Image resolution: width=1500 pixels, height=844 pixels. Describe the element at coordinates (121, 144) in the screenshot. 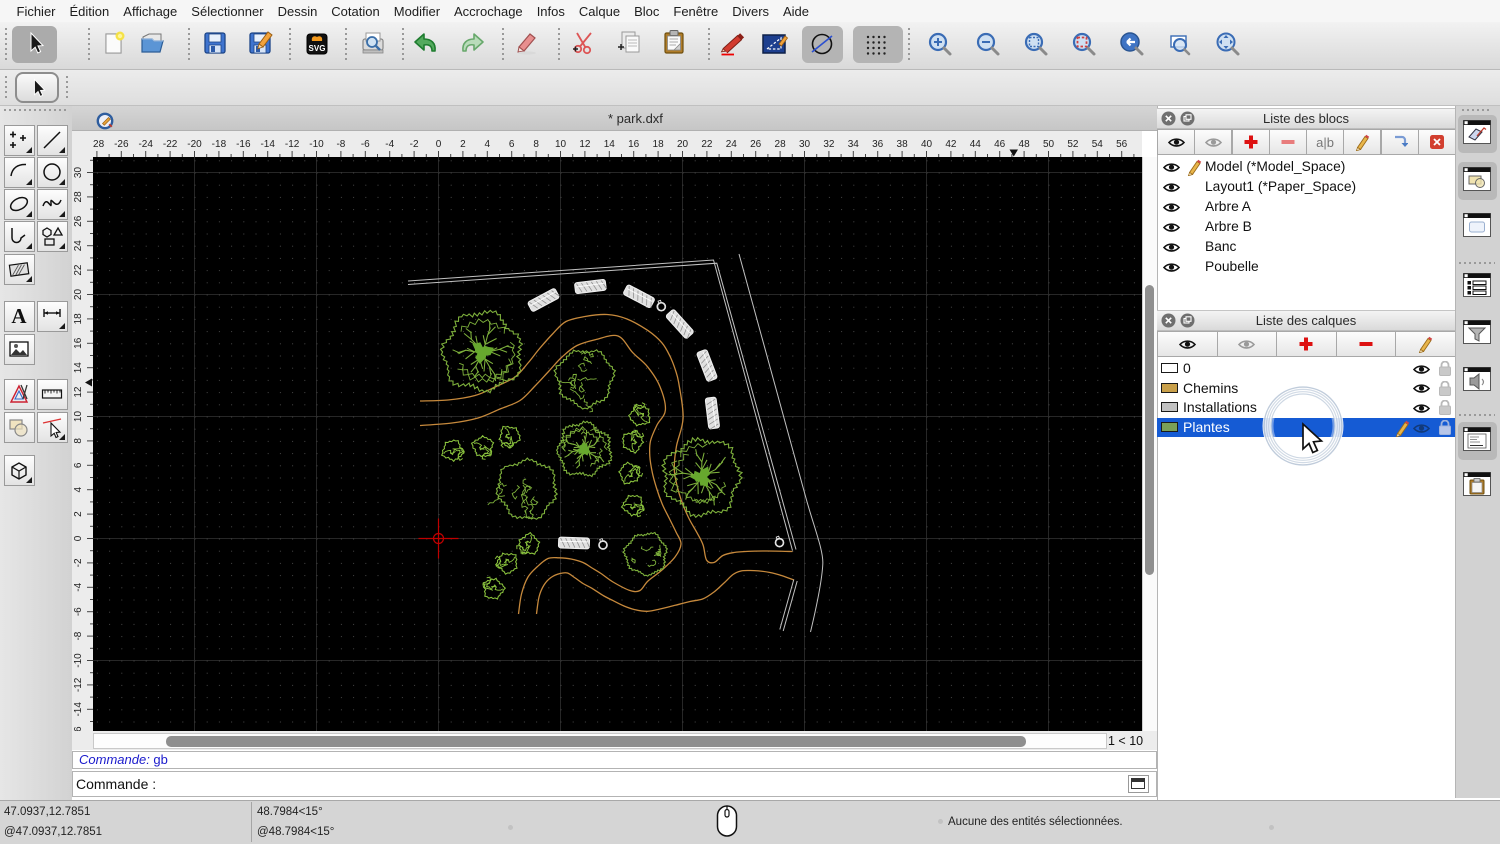

I see `svg-text: -26` at that location.